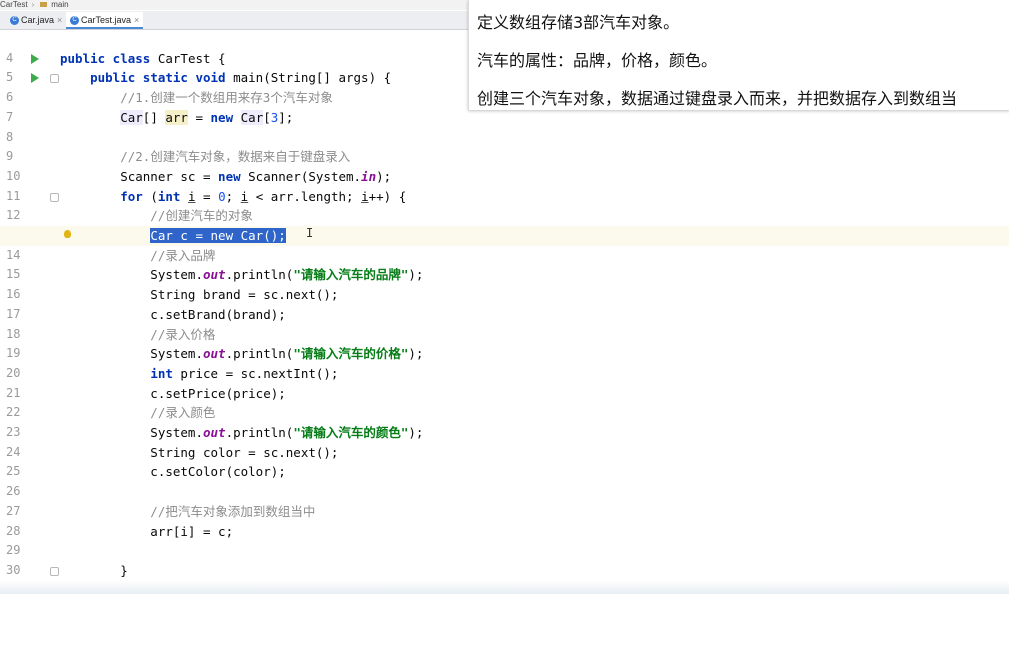  I want to click on tab-label: Car.java, so click(38, 20).